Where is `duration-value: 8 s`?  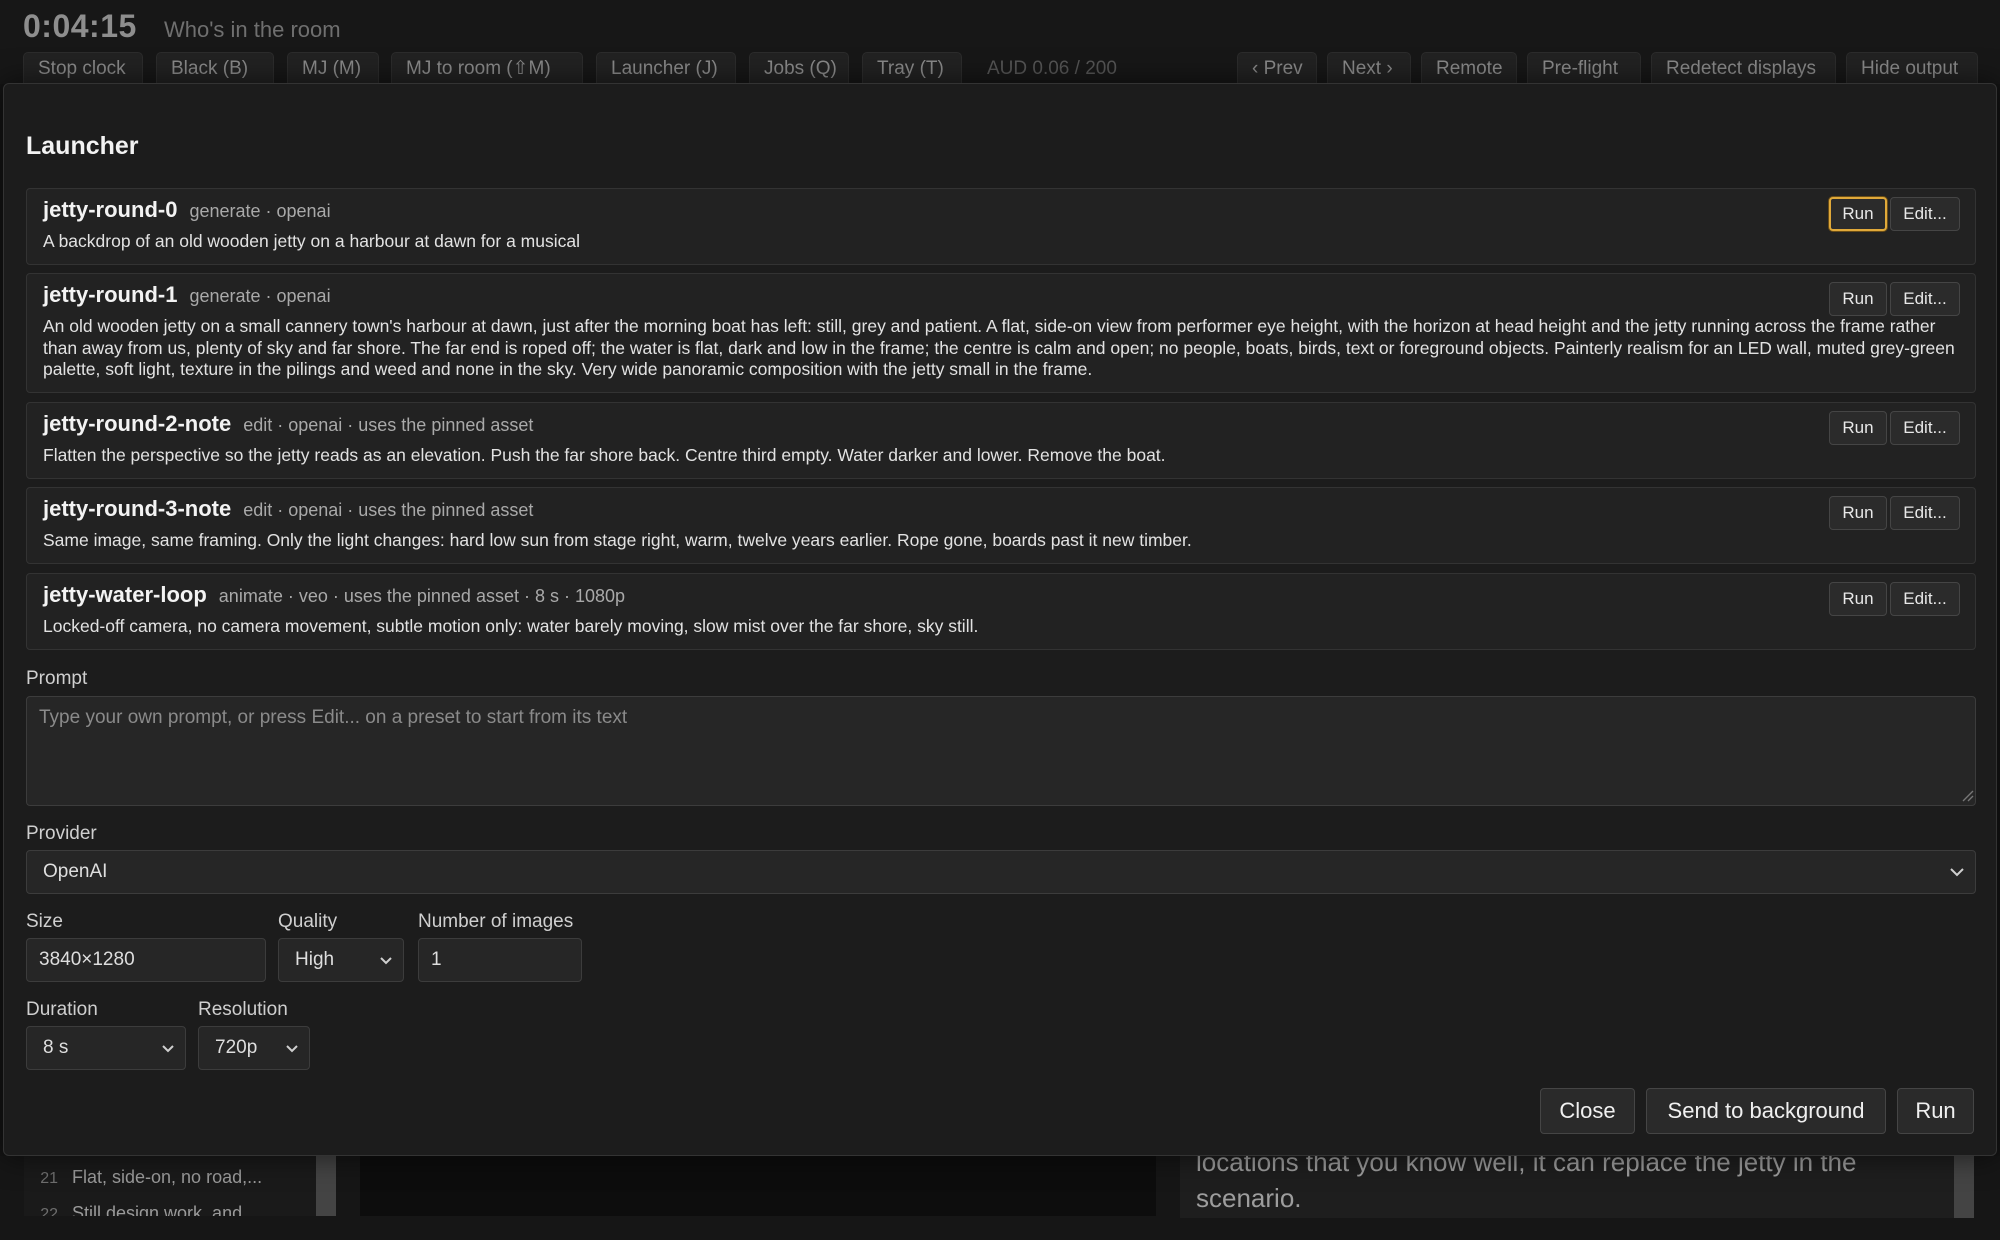 duration-value: 8 s is located at coordinates (56, 1047).